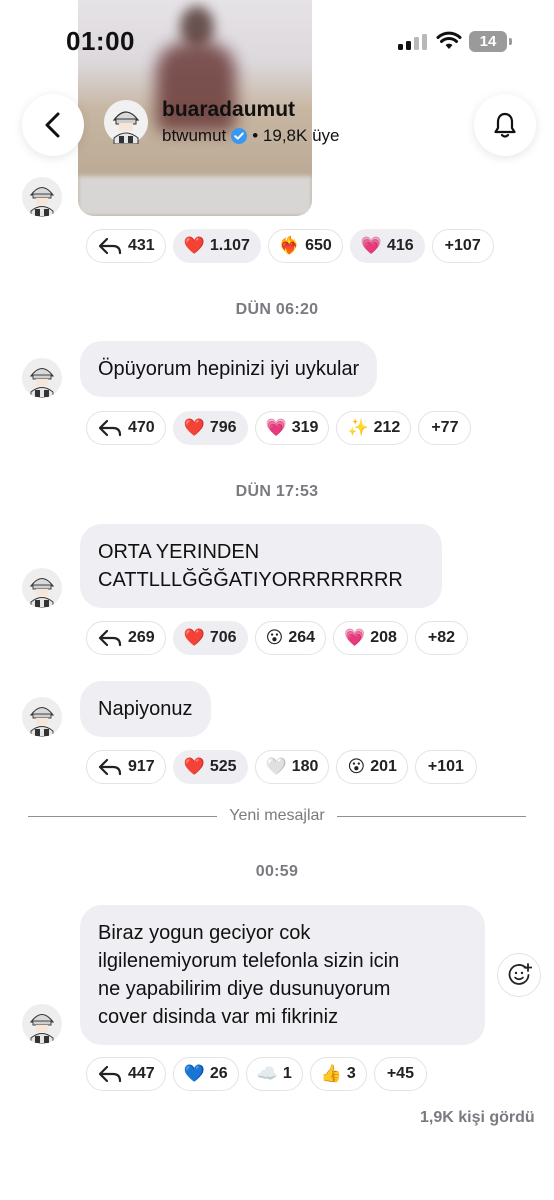 This screenshot has width=554, height=1200. I want to click on reaction-sparkling-heart: 💗 416, so click(387, 246).